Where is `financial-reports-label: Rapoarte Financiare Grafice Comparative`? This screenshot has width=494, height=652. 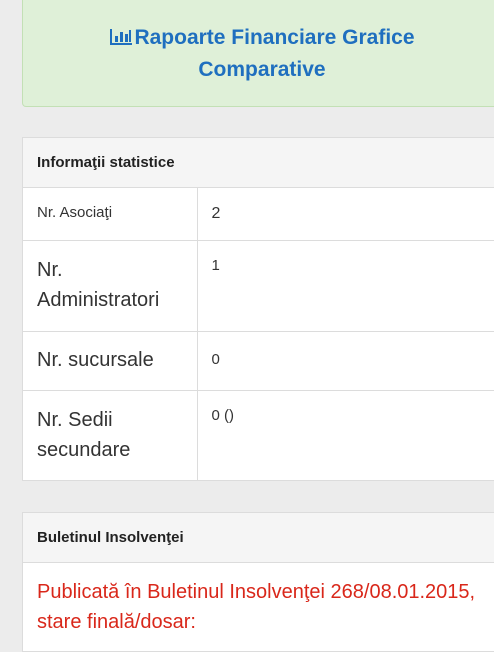
financial-reports-label: Rapoarte Financiare Grafice Comparative is located at coordinates (274, 53).